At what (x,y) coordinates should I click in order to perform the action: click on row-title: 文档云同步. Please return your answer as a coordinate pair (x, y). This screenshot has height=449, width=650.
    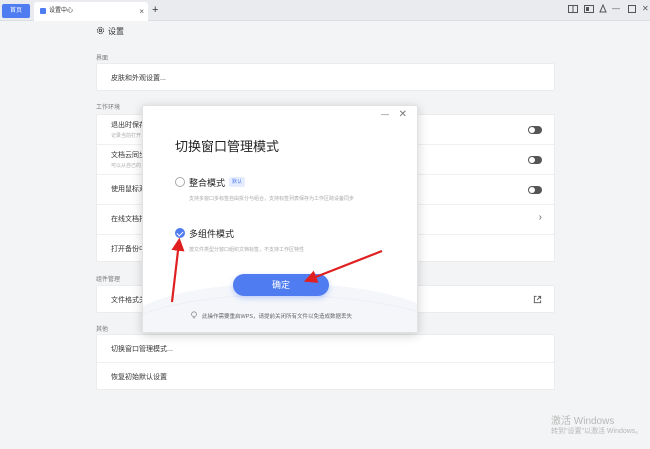
    Looking at the image, I should click on (128, 155).